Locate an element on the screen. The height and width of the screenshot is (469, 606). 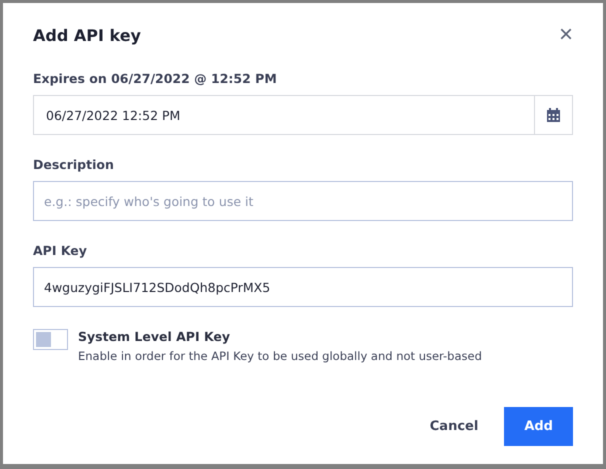
calendar-icon is located at coordinates (553, 115).